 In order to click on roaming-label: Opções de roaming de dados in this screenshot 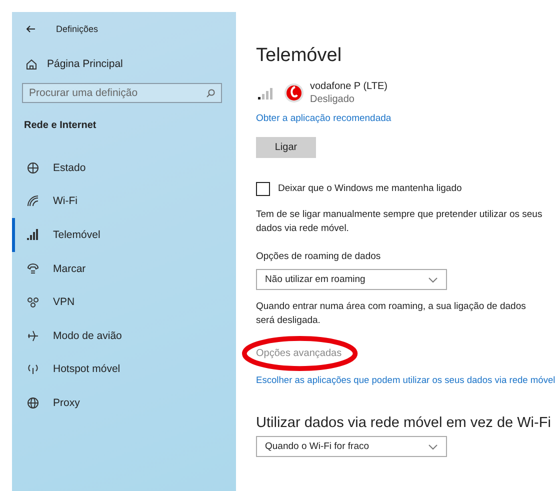, I will do `click(319, 257)`.